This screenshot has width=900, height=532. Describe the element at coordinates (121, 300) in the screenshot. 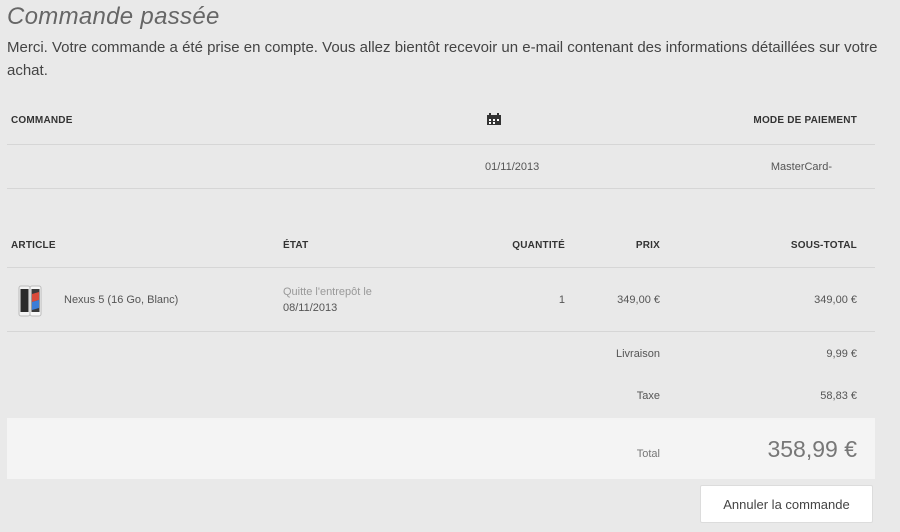

I see `product-name: Nexus 5 (16 Go, Blanc)` at that location.